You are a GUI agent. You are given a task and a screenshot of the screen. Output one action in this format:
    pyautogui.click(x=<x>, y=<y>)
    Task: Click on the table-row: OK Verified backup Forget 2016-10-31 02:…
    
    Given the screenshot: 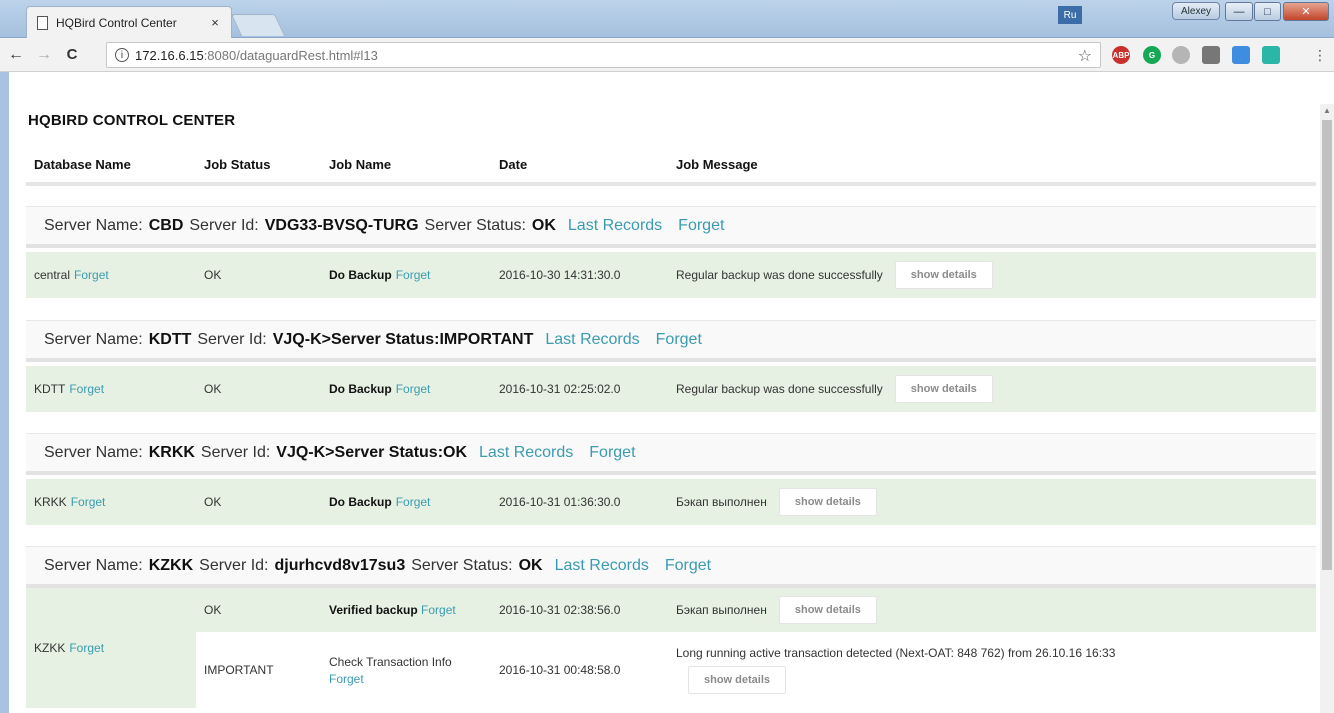 What is the action you would take?
    pyautogui.click(x=756, y=610)
    